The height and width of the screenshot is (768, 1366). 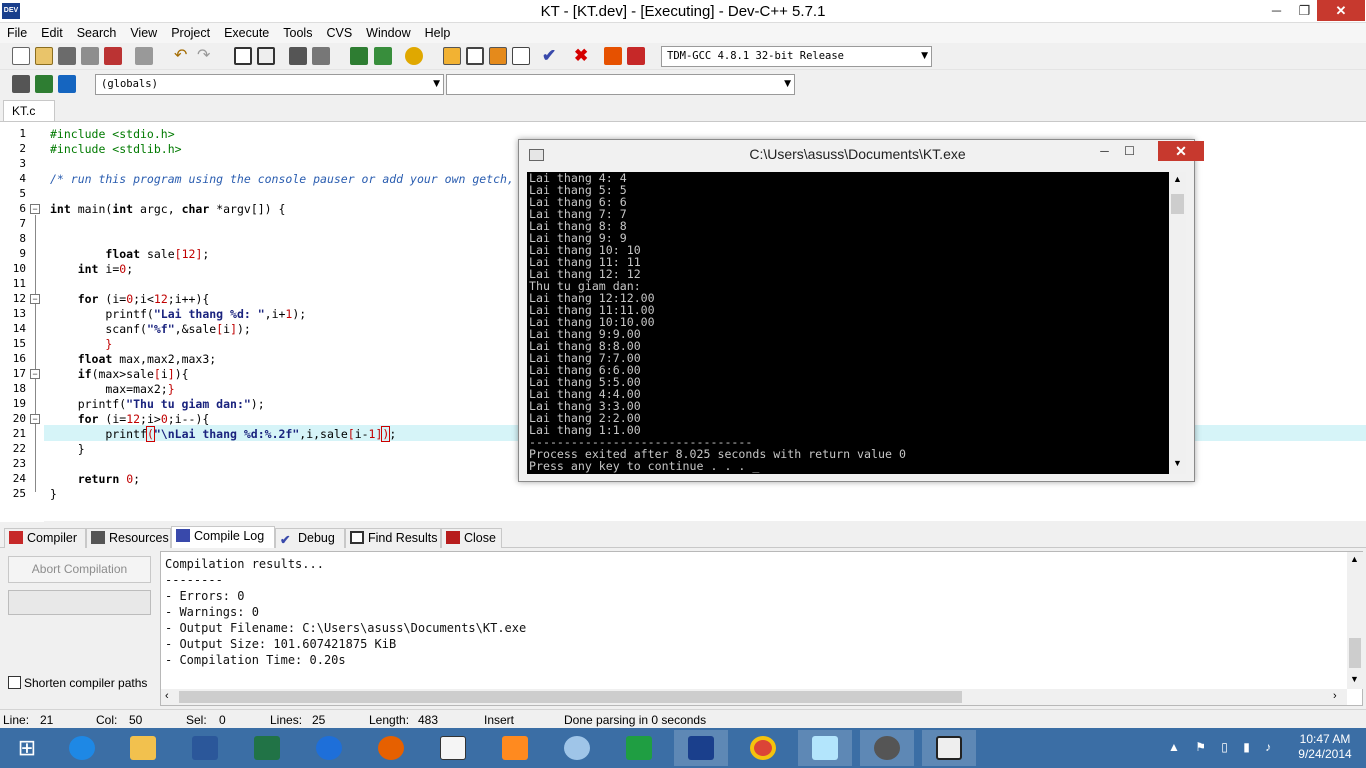 What do you see at coordinates (97, 33) in the screenshot?
I see `menu-search: Search` at bounding box center [97, 33].